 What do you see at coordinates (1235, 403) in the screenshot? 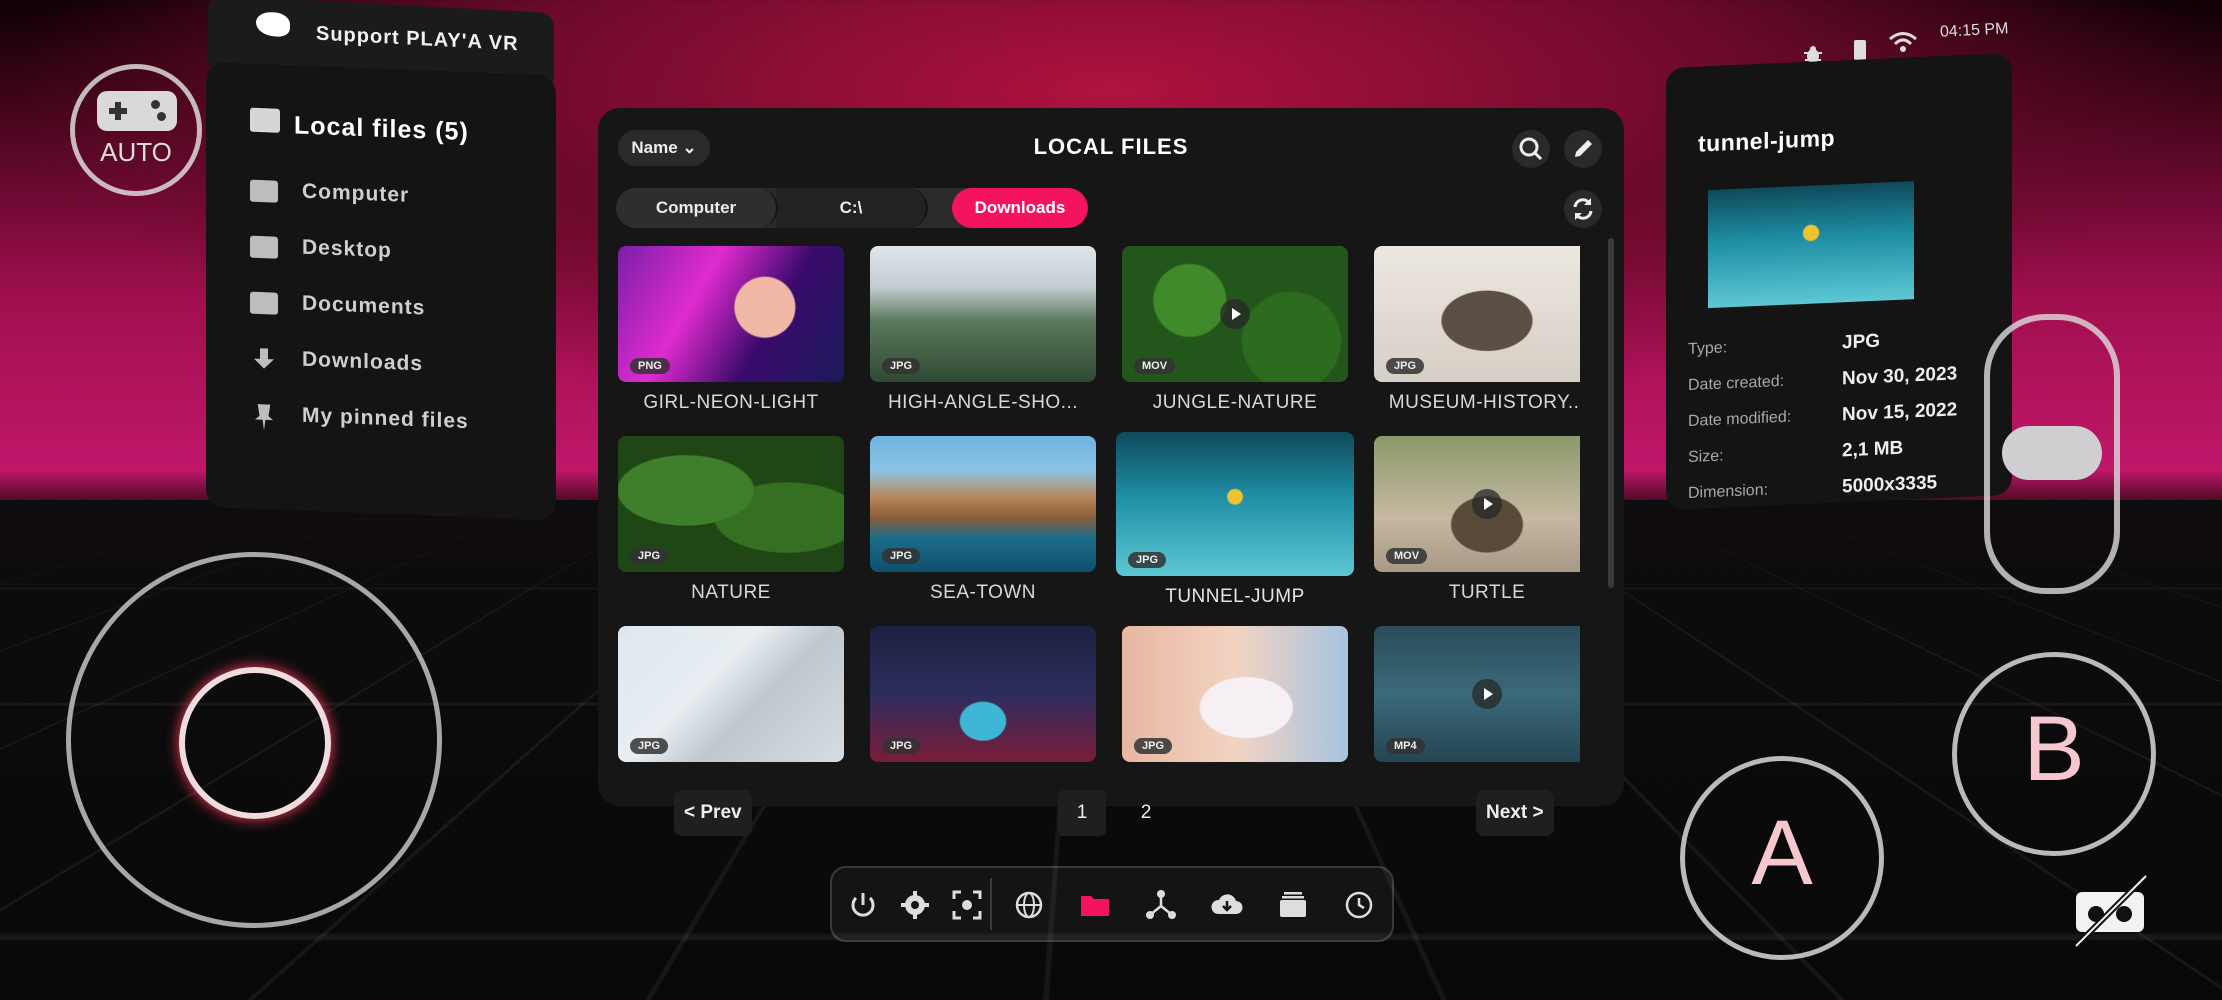
I see `file-name: JUNGLE-NATURE` at bounding box center [1235, 403].